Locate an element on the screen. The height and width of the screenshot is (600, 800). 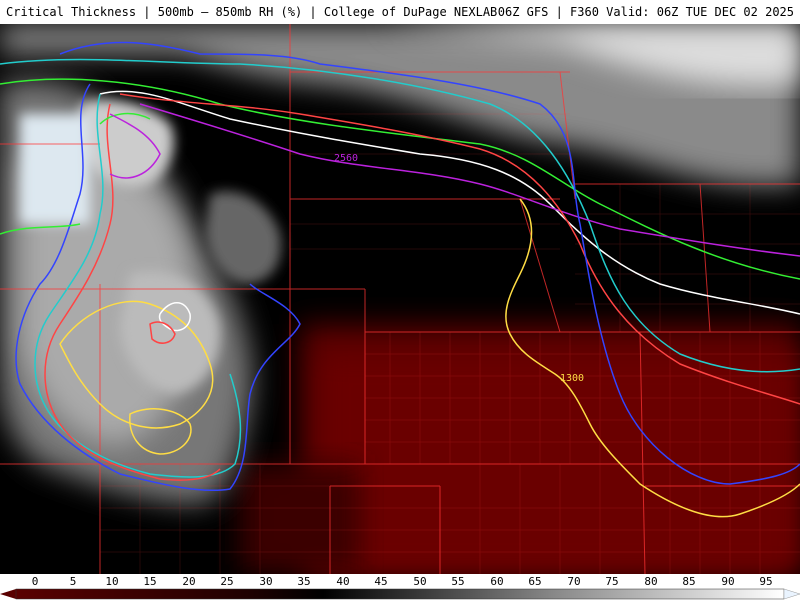
colorbar-gradient is located at coordinates (400, 594).